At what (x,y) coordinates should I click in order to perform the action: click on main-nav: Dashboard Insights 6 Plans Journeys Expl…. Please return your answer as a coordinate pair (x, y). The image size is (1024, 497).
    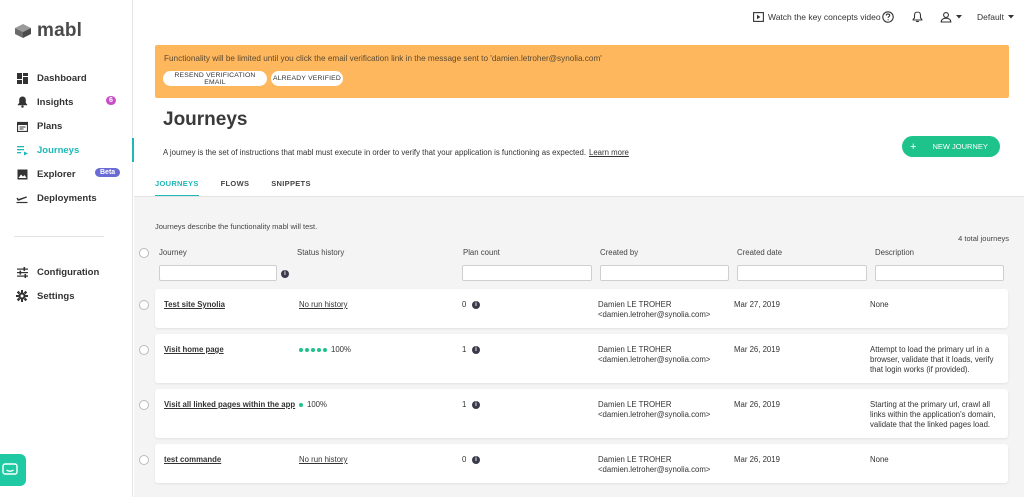
    Looking at the image, I should click on (67, 138).